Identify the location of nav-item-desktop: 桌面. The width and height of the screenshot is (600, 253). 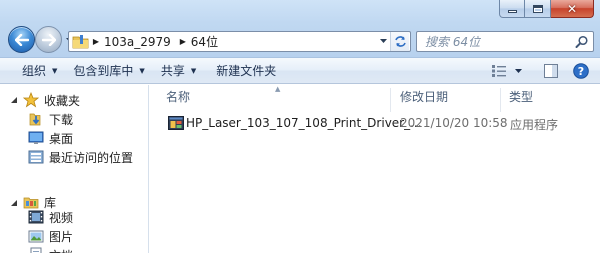
(50, 138).